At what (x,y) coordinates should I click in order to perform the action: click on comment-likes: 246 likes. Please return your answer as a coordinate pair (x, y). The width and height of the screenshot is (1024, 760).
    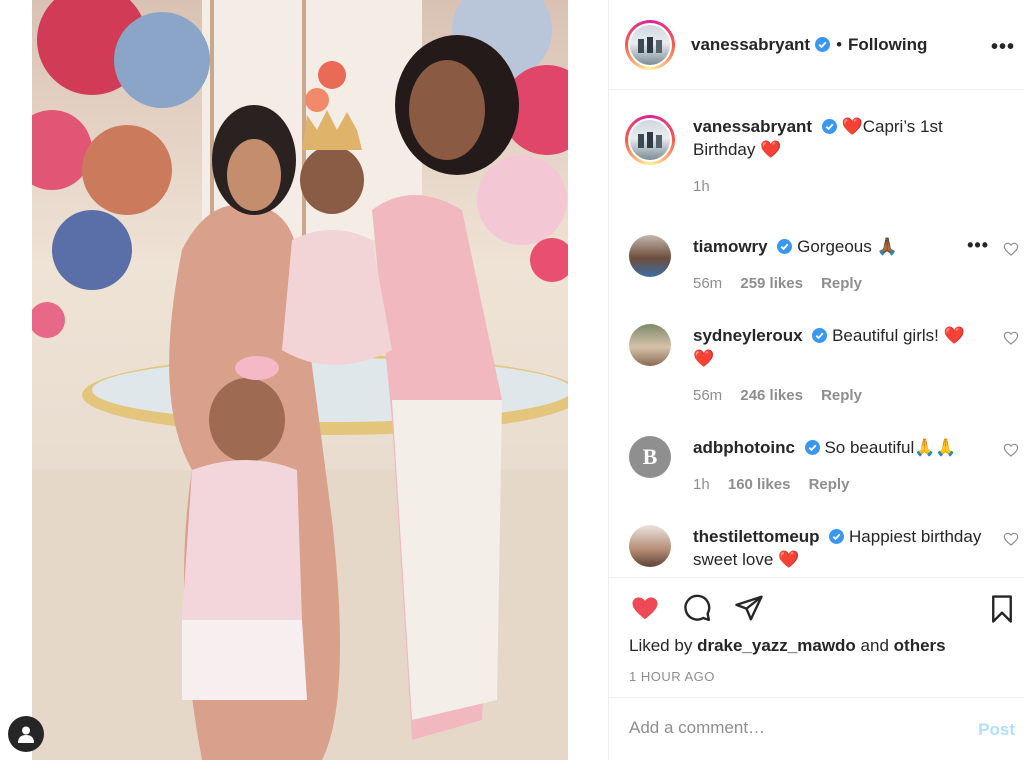
    Looking at the image, I should click on (771, 395).